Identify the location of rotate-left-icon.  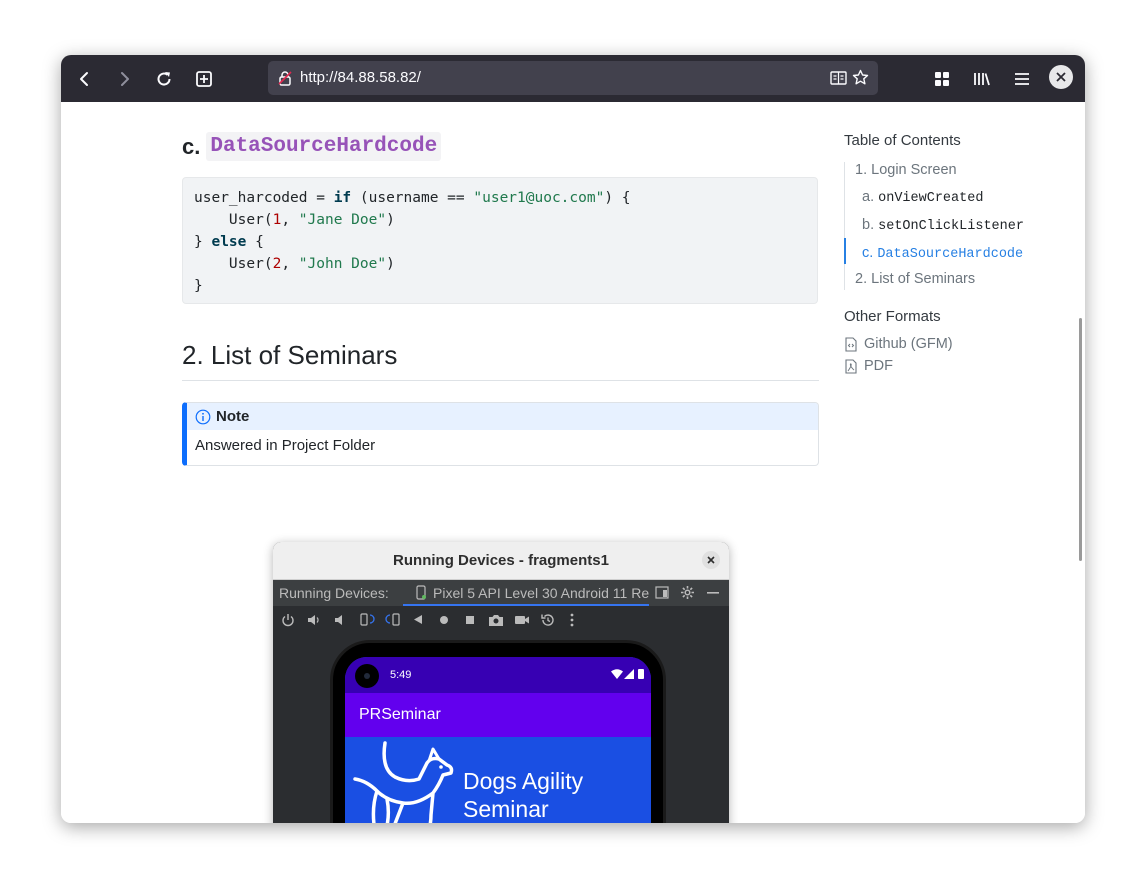
(367, 619).